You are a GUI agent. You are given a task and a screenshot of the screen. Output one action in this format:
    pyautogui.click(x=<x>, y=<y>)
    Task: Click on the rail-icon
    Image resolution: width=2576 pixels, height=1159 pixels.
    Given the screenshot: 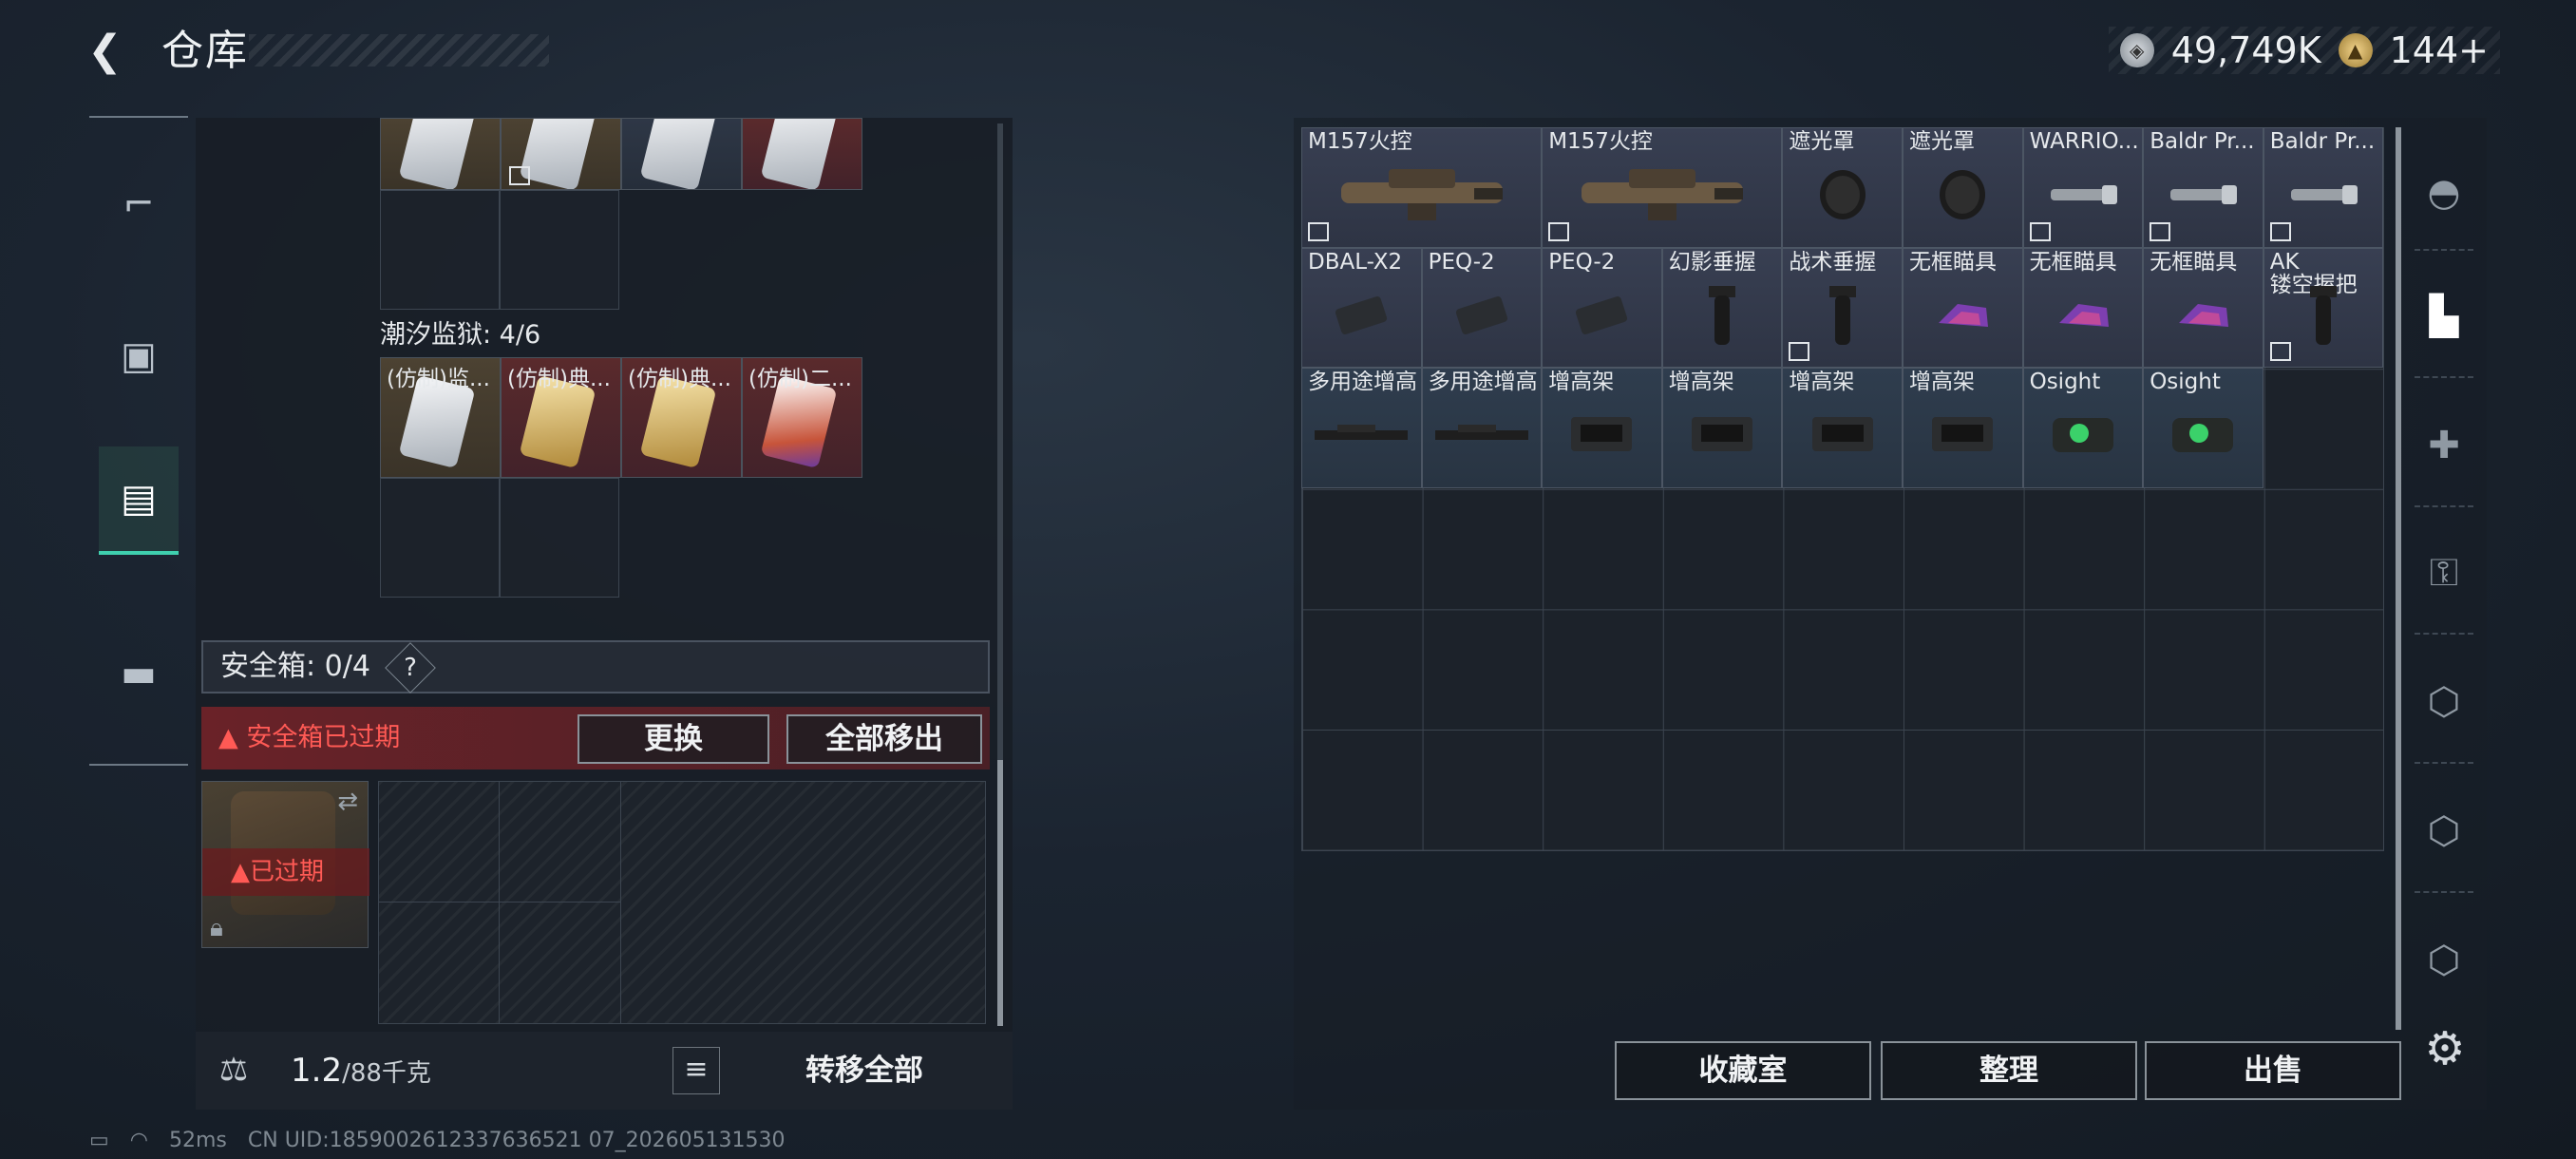 What is the action you would take?
    pyautogui.click(x=1482, y=437)
    